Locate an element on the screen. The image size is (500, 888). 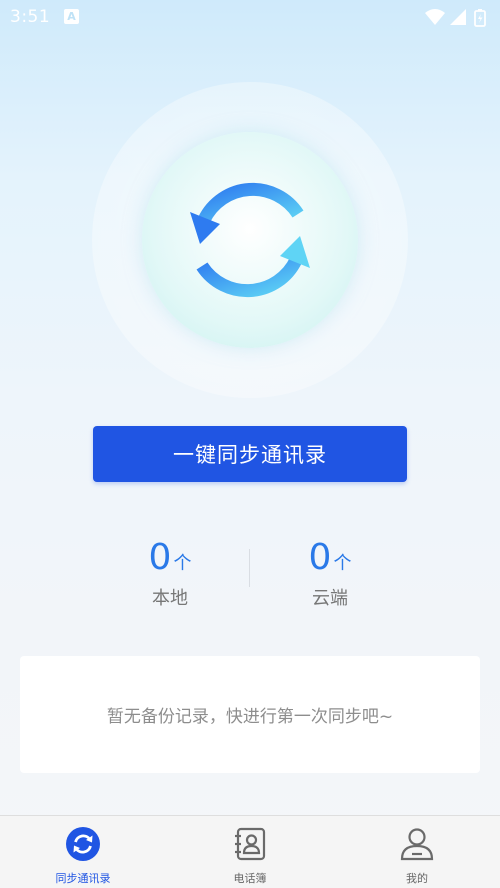
cloud-count-stat: 0个 云端 is located at coordinates (330, 573).